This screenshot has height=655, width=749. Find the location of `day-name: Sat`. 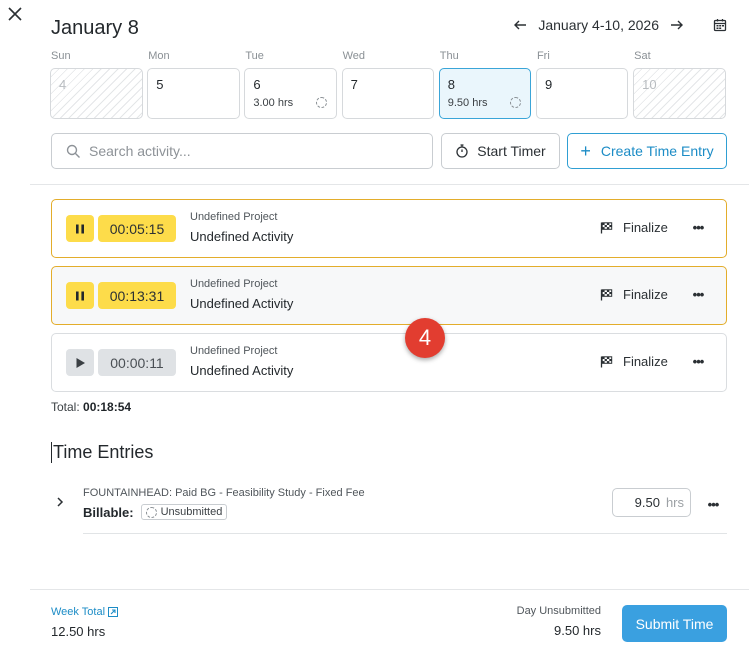

day-name: Sat is located at coordinates (642, 56).